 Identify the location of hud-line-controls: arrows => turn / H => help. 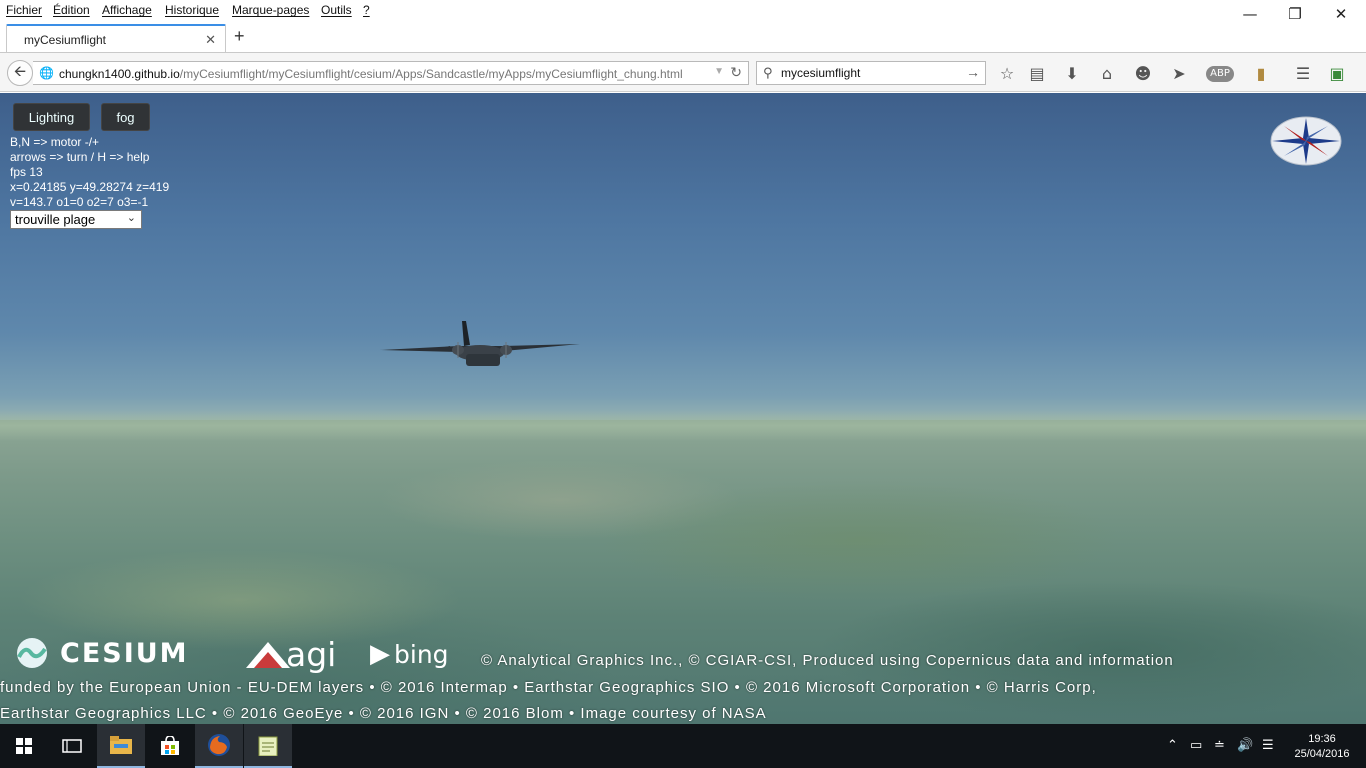
(80, 157).